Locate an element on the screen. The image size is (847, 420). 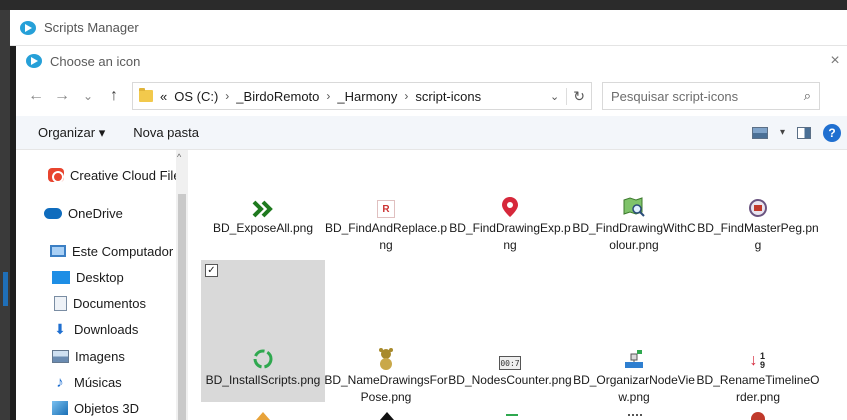
file-item-rename-timeline-order: ↓ 1 9 BD_RenameTimelineOrder.png is located at coordinates (758, 374).